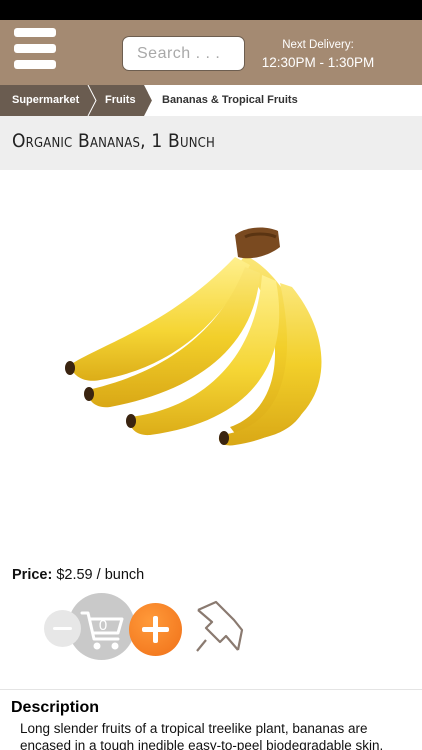 This screenshot has height=750, width=422. What do you see at coordinates (318, 45) in the screenshot?
I see `delivery-label: Next Delivery:` at bounding box center [318, 45].